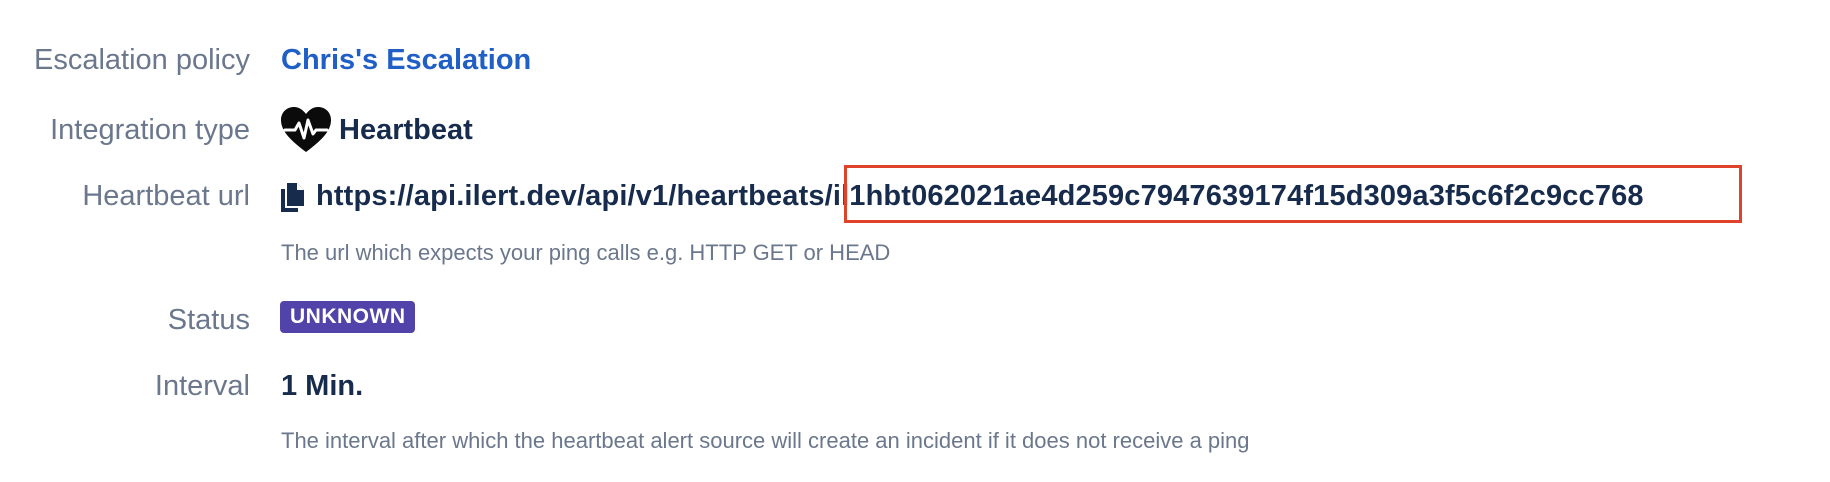  What do you see at coordinates (406, 130) in the screenshot?
I see `integration-type-value: Heartbeat` at bounding box center [406, 130].